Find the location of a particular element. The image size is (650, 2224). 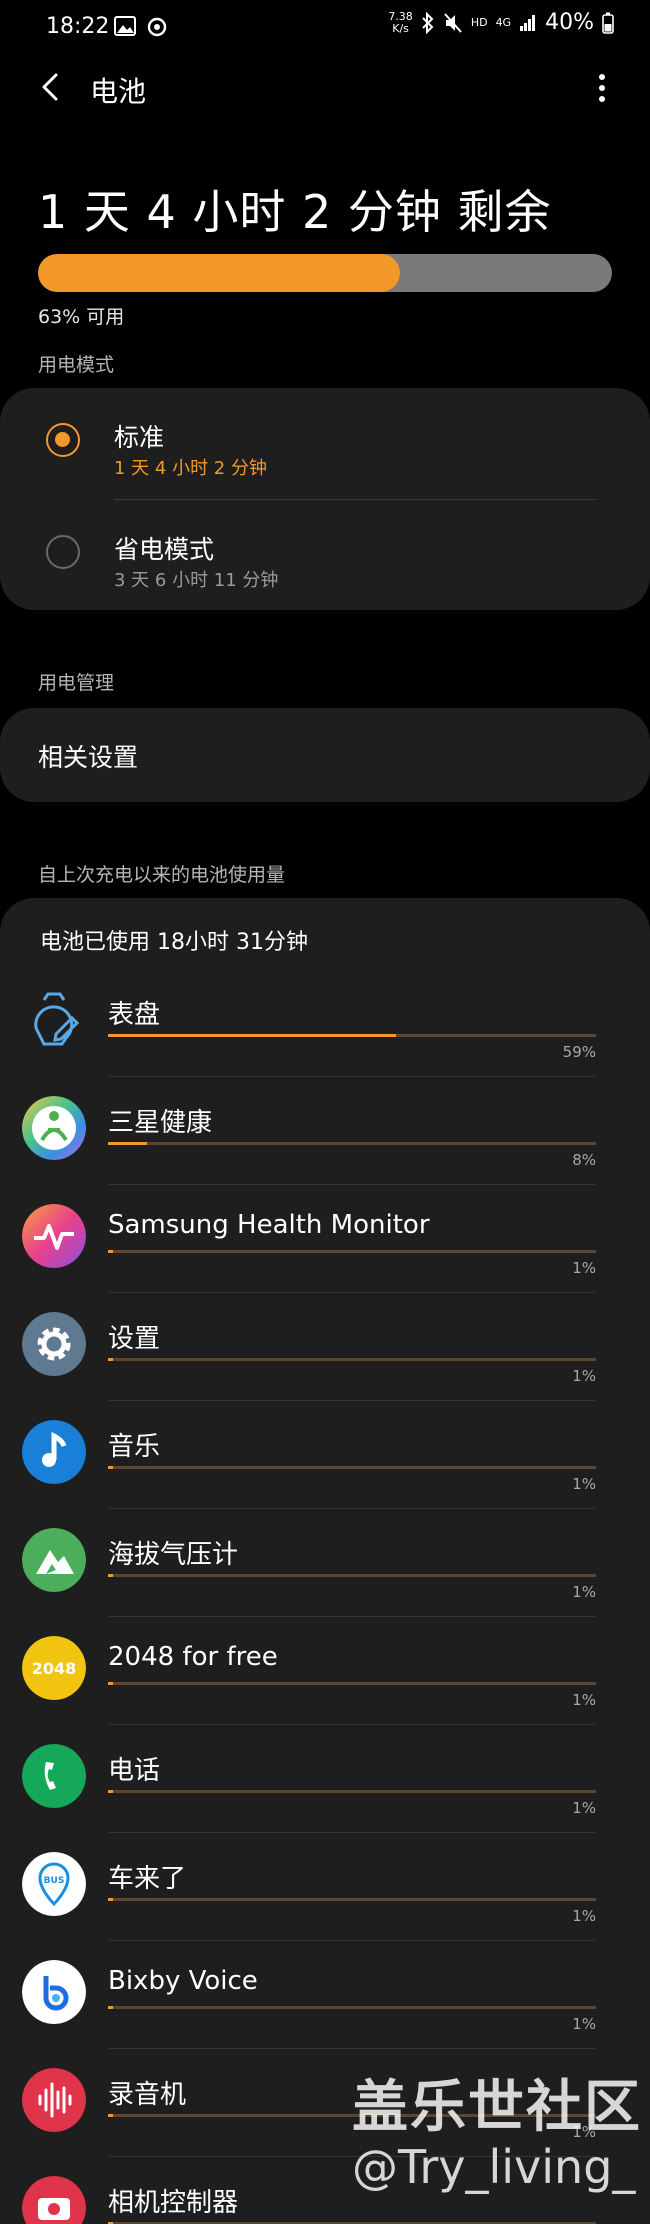

watermark-handle: @Try_living_ is located at coordinates (494, 2167).